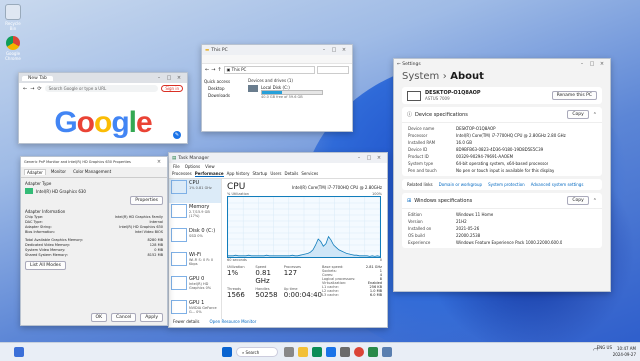 The width and height of the screenshot is (640, 361). Describe the element at coordinates (502, 76) in the screenshot. I see `settings-breadcrumb: System › About` at that location.